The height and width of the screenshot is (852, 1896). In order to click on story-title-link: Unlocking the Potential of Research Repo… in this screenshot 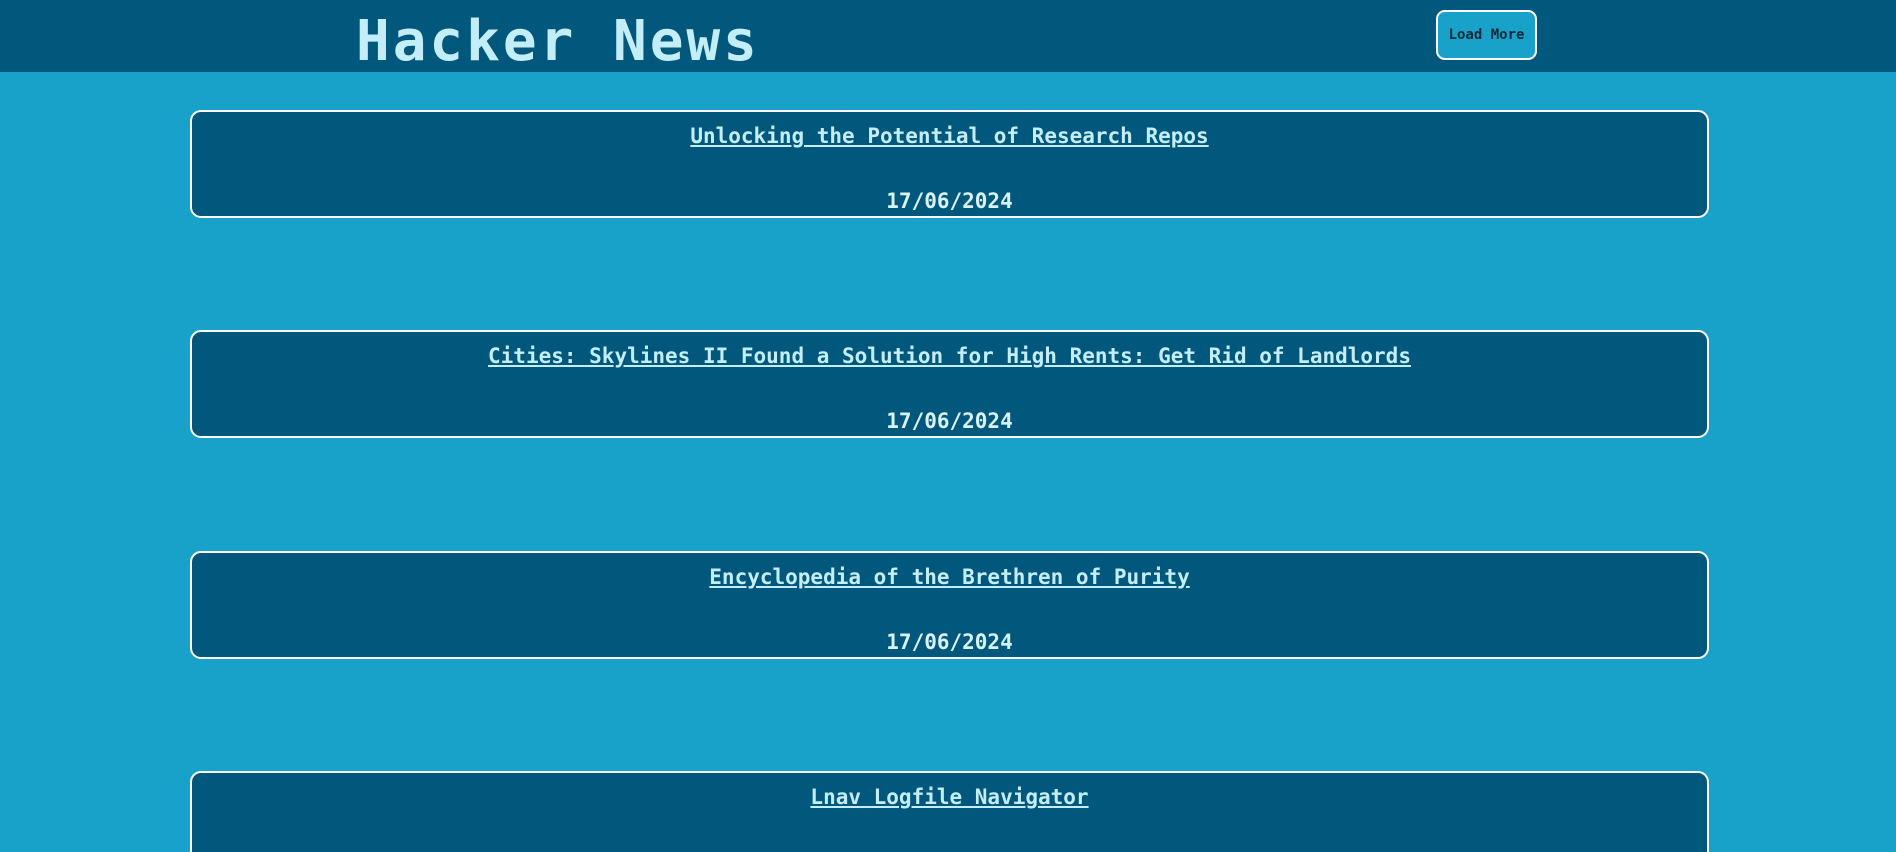, I will do `click(949, 136)`.